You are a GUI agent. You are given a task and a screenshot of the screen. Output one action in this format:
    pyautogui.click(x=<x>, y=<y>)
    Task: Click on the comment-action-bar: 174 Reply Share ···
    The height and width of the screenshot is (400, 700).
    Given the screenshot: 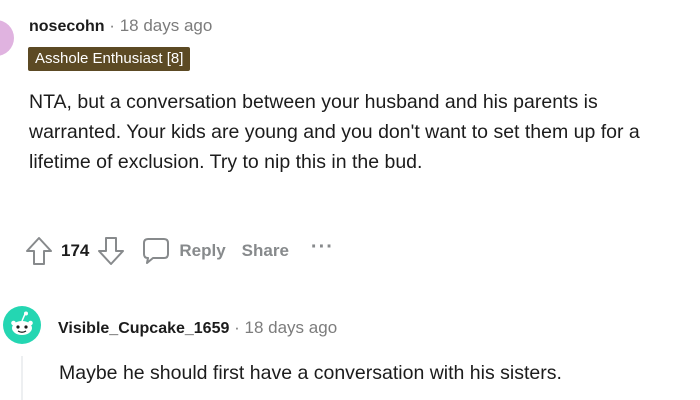 What is the action you would take?
    pyautogui.click(x=179, y=251)
    